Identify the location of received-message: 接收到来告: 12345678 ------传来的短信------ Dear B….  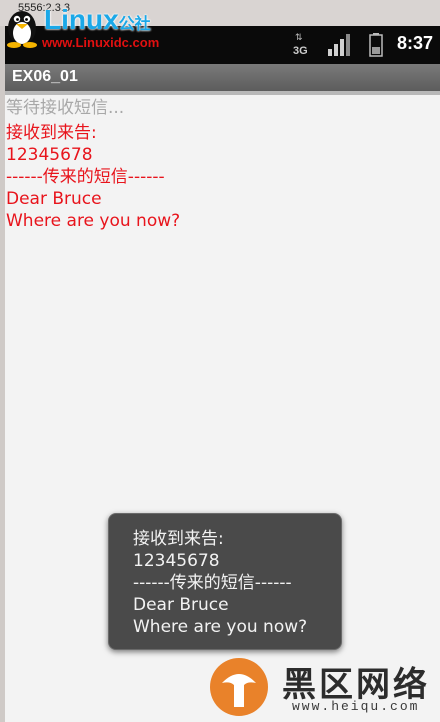
(221, 177).